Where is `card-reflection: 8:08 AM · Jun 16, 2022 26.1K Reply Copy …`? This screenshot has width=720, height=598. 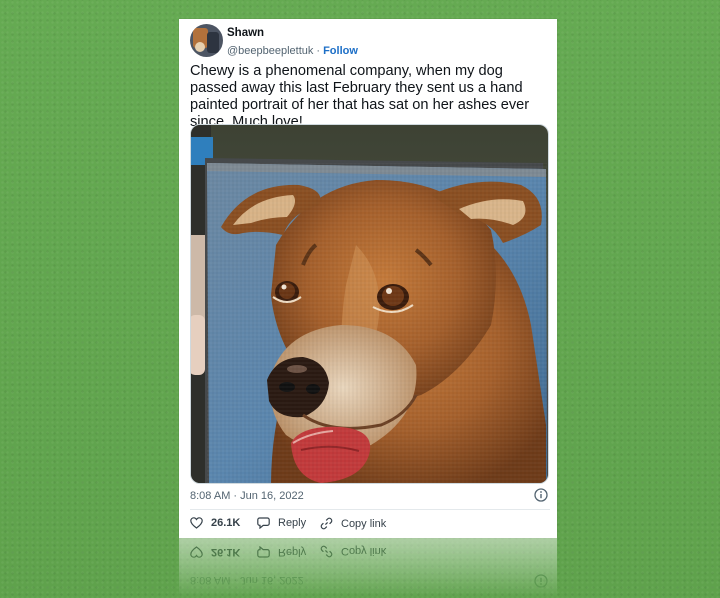
card-reflection: 8:08 AM · Jun 16, 2022 26.1K Reply Copy … is located at coordinates (368, 568).